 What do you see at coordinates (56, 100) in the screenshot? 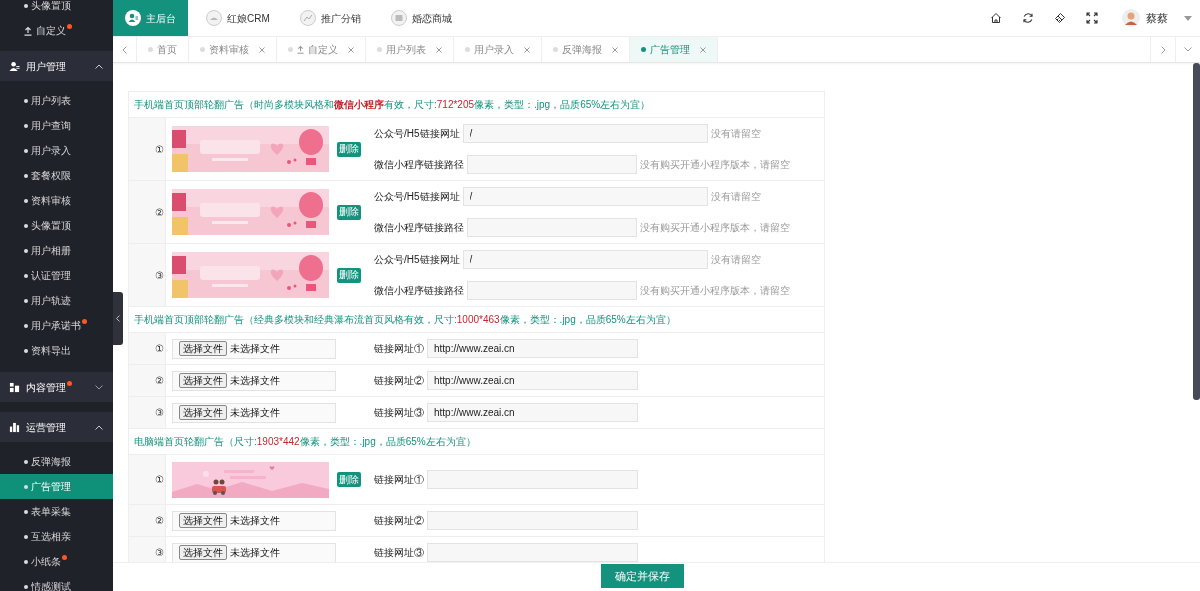
I see `sidebar-item: 用户列表` at bounding box center [56, 100].